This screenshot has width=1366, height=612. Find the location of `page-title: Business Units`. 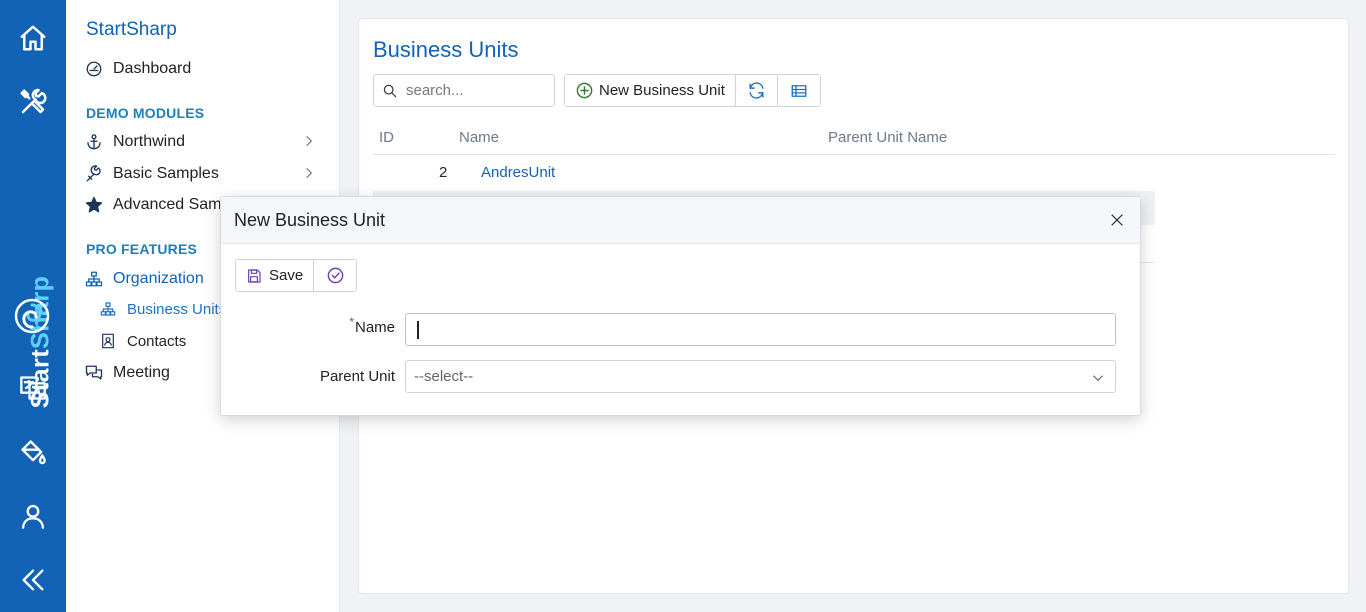

page-title: Business Units is located at coordinates (446, 49).